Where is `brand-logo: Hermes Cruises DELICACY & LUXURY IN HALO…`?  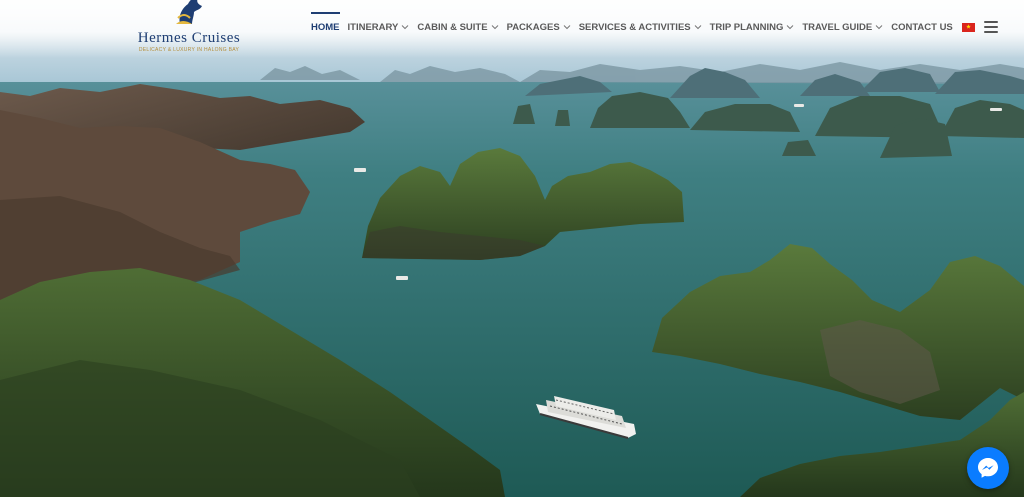 brand-logo: Hermes Cruises DELICACY & LUXURY IN HALO… is located at coordinates (189, 28).